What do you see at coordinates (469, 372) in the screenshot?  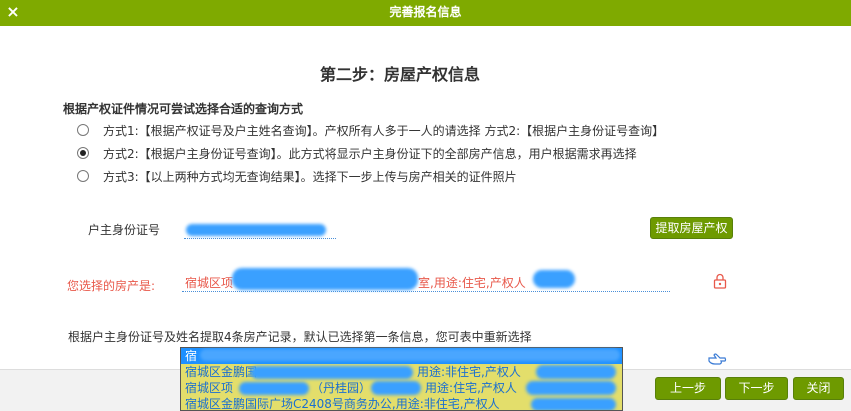 I see `option-tail: 用途:非住宅,产权人` at bounding box center [469, 372].